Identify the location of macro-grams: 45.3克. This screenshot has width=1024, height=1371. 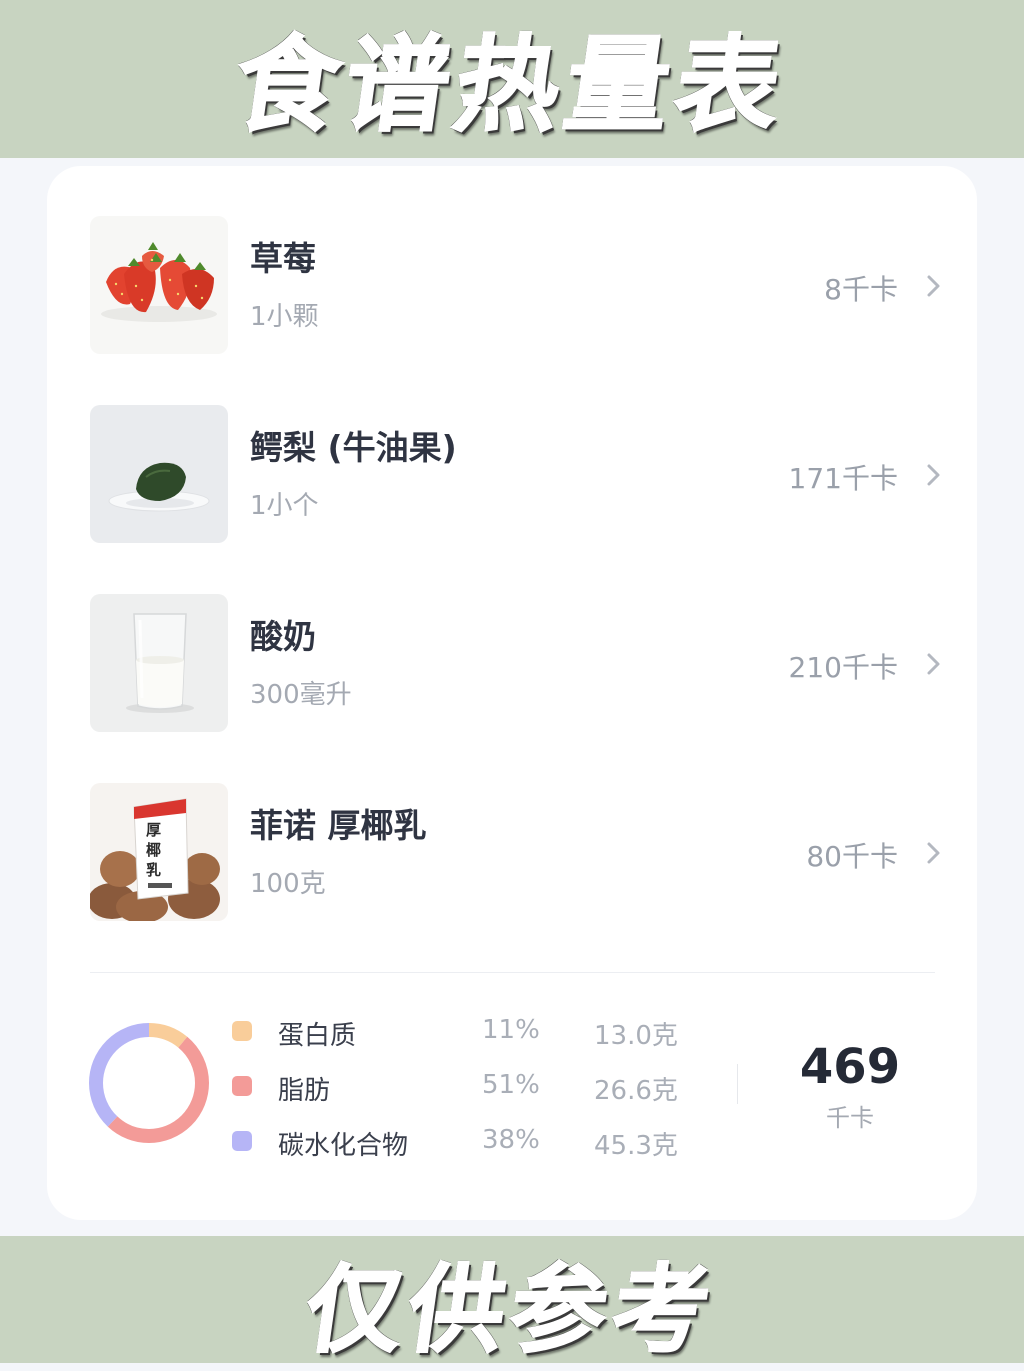
(636, 1146).